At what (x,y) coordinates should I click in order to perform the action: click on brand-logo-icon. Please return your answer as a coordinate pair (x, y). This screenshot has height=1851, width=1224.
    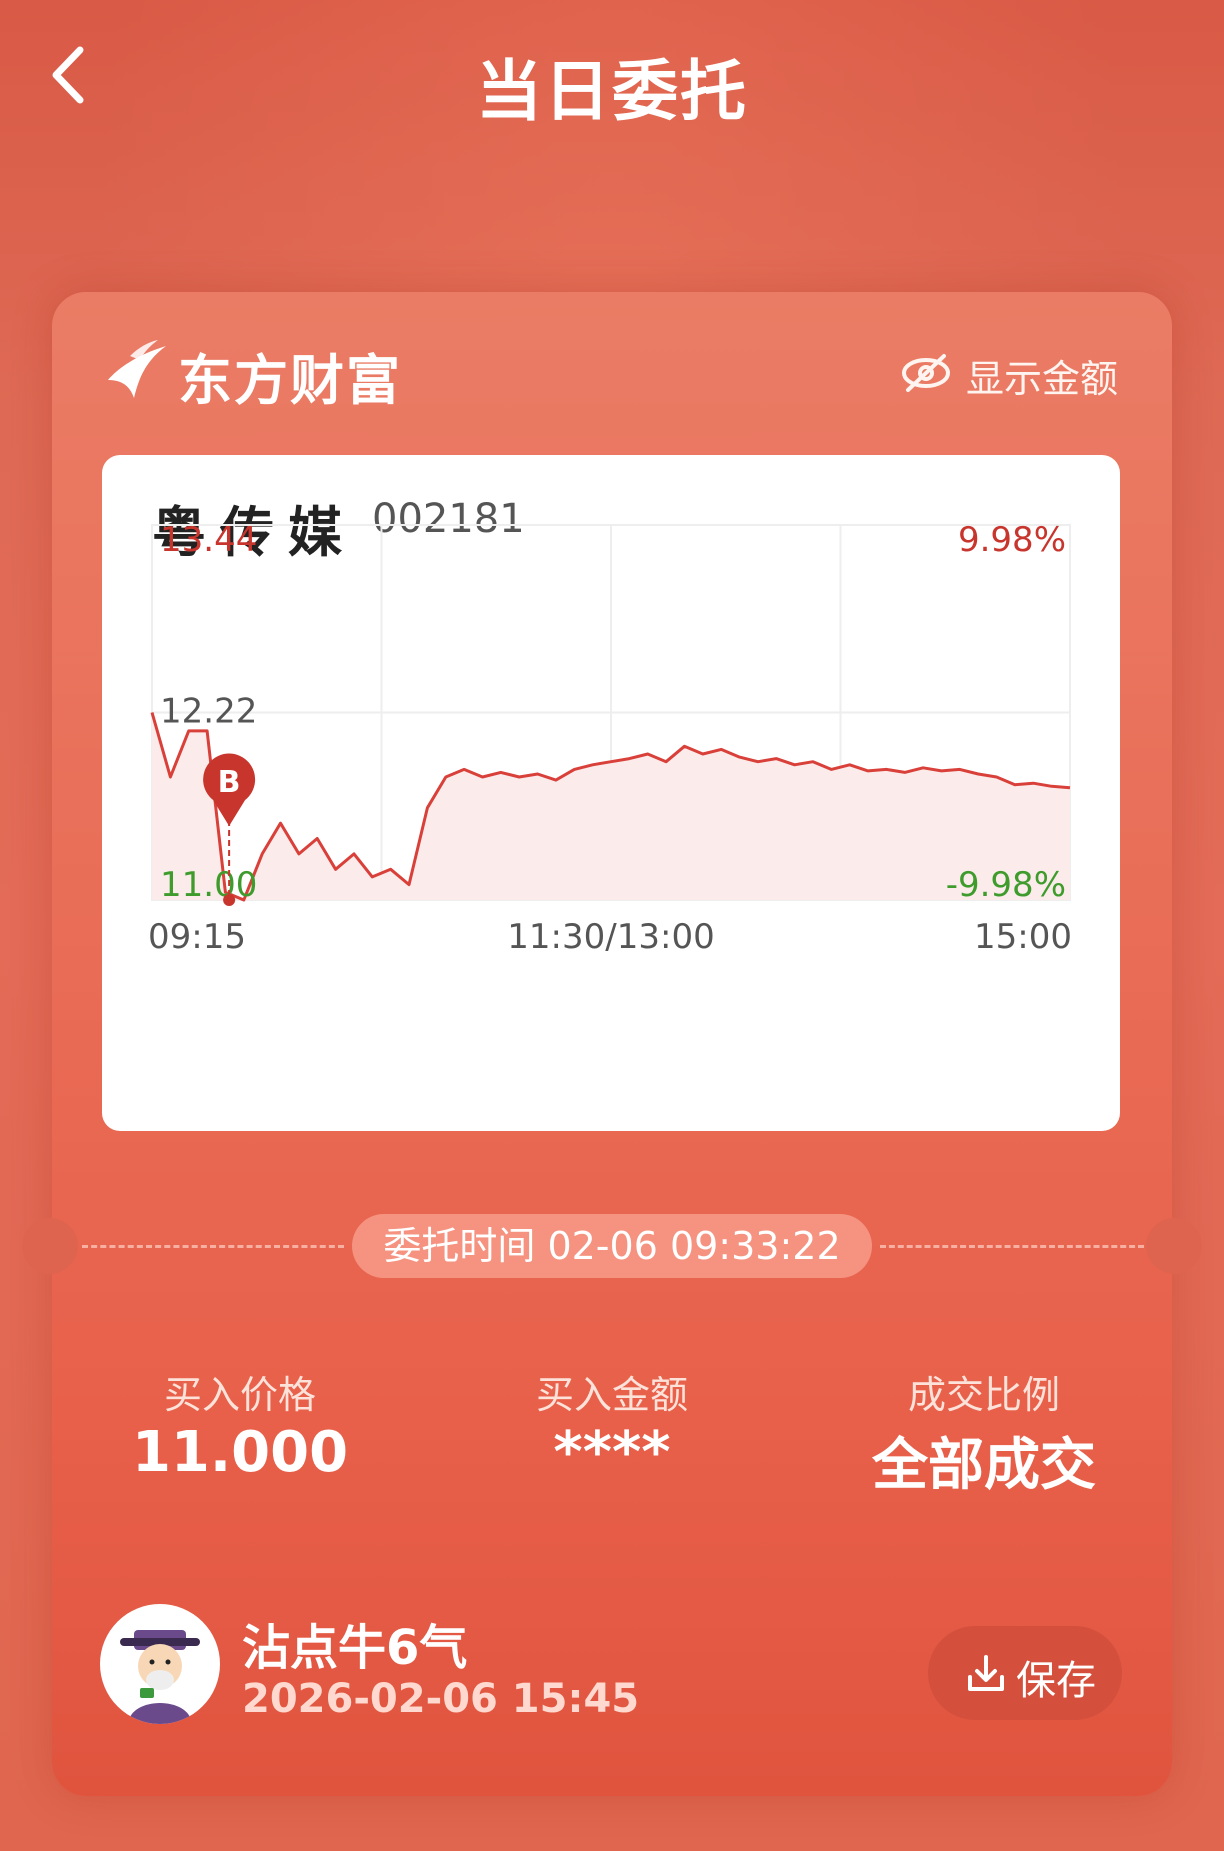
    Looking at the image, I should click on (137, 369).